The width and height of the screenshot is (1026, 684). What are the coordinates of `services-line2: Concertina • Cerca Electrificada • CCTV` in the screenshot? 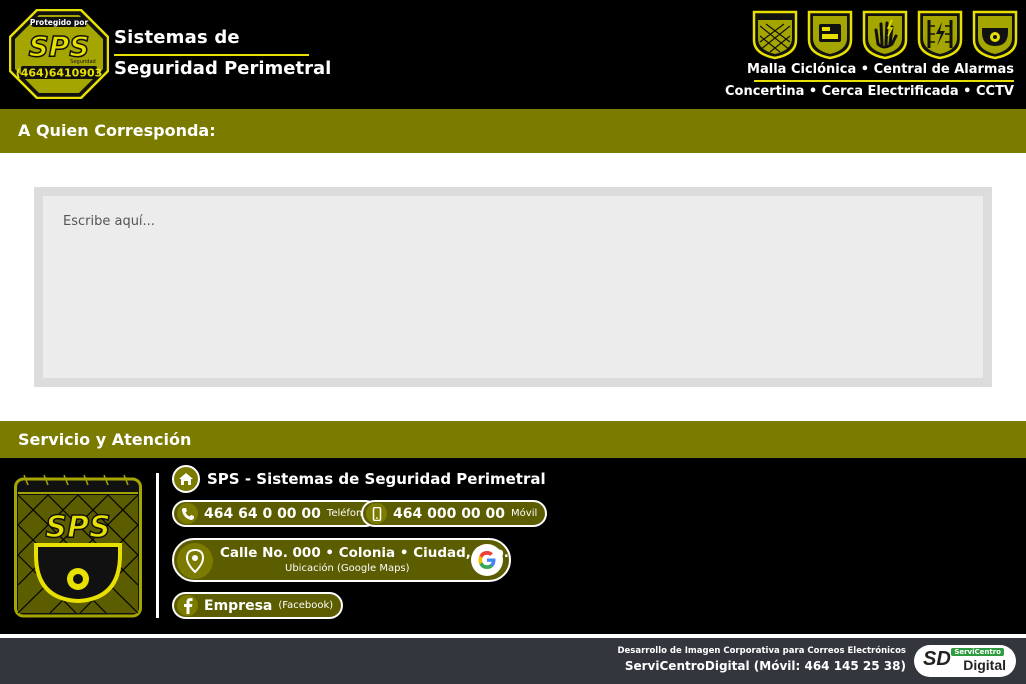 It's located at (869, 91).